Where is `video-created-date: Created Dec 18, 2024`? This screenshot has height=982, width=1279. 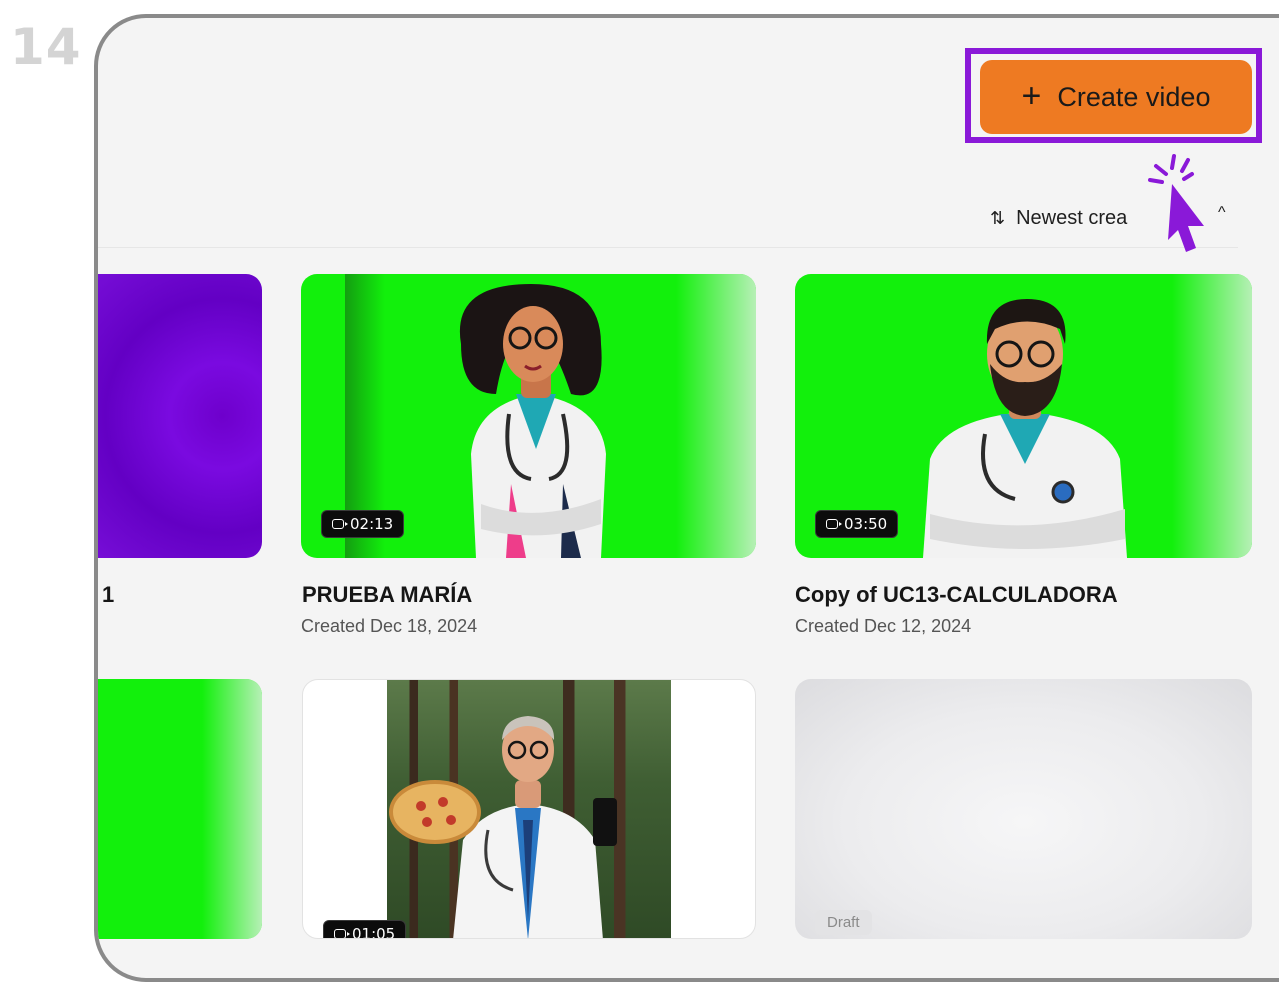 video-created-date: Created Dec 18, 2024 is located at coordinates (389, 626).